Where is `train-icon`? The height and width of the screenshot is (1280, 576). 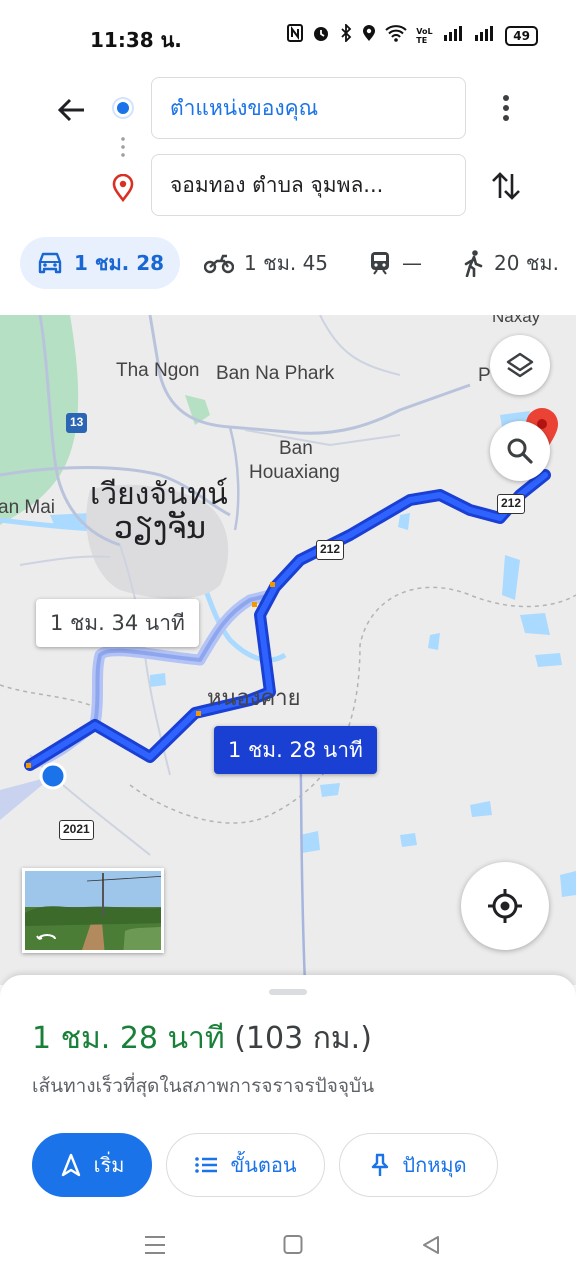 train-icon is located at coordinates (380, 263).